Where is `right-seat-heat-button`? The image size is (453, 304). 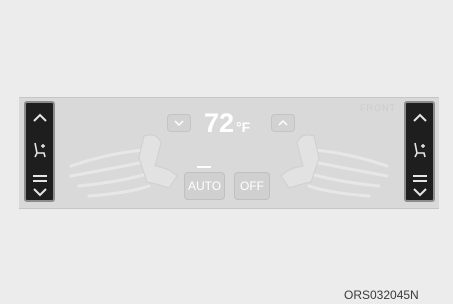
right-seat-heat-button is located at coordinates (419, 150).